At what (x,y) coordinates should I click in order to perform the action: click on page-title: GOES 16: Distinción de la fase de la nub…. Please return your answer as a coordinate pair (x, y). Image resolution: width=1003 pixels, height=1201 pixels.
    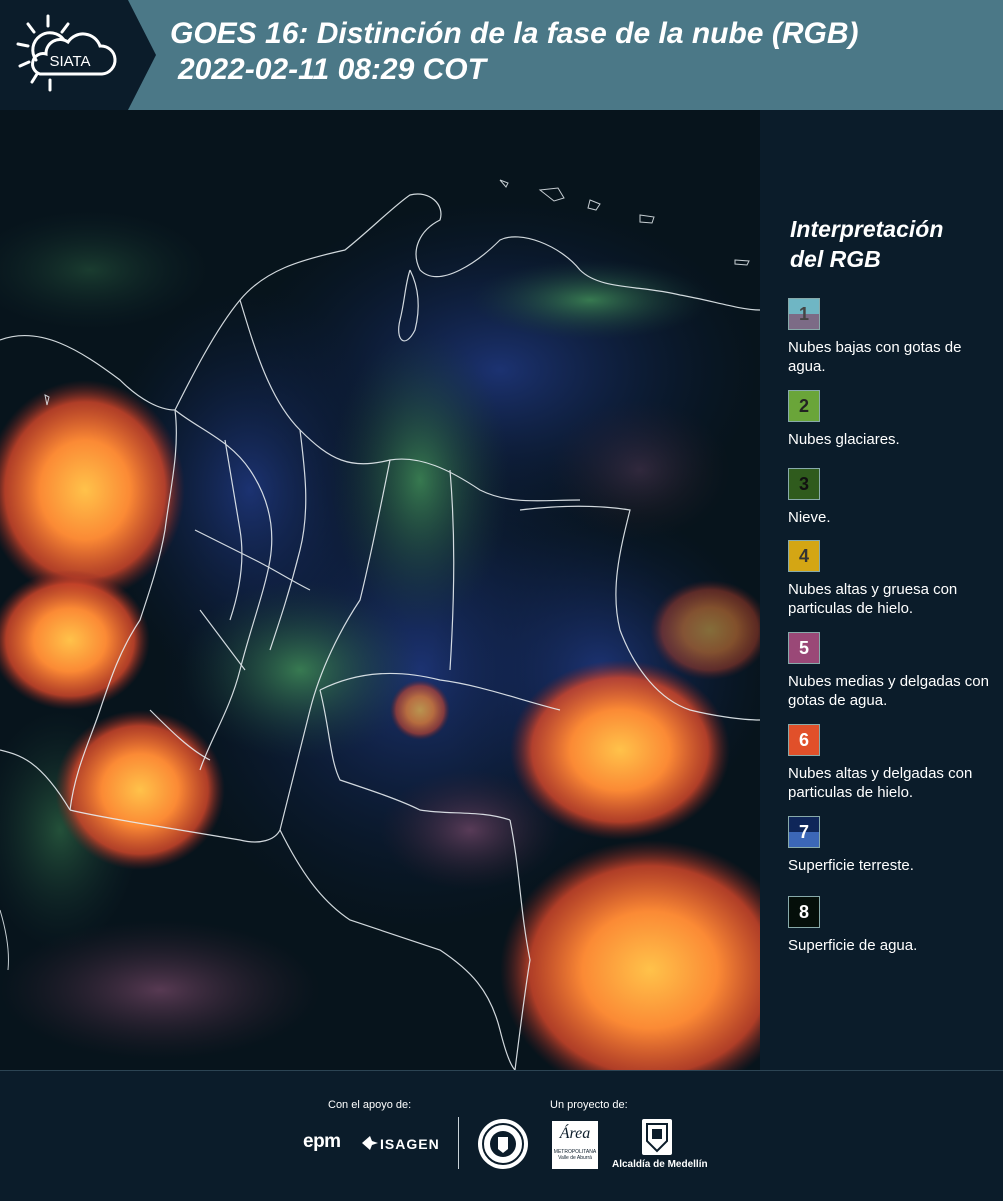
    Looking at the image, I should click on (514, 52).